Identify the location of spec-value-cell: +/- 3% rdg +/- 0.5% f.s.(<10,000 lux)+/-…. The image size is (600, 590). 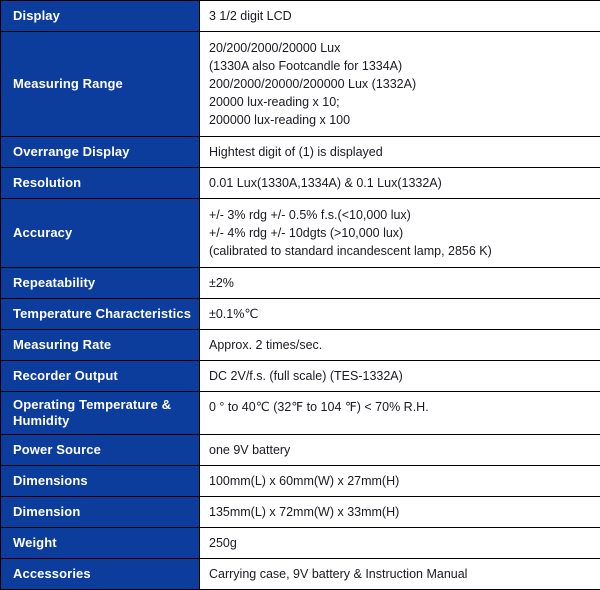
(400, 233).